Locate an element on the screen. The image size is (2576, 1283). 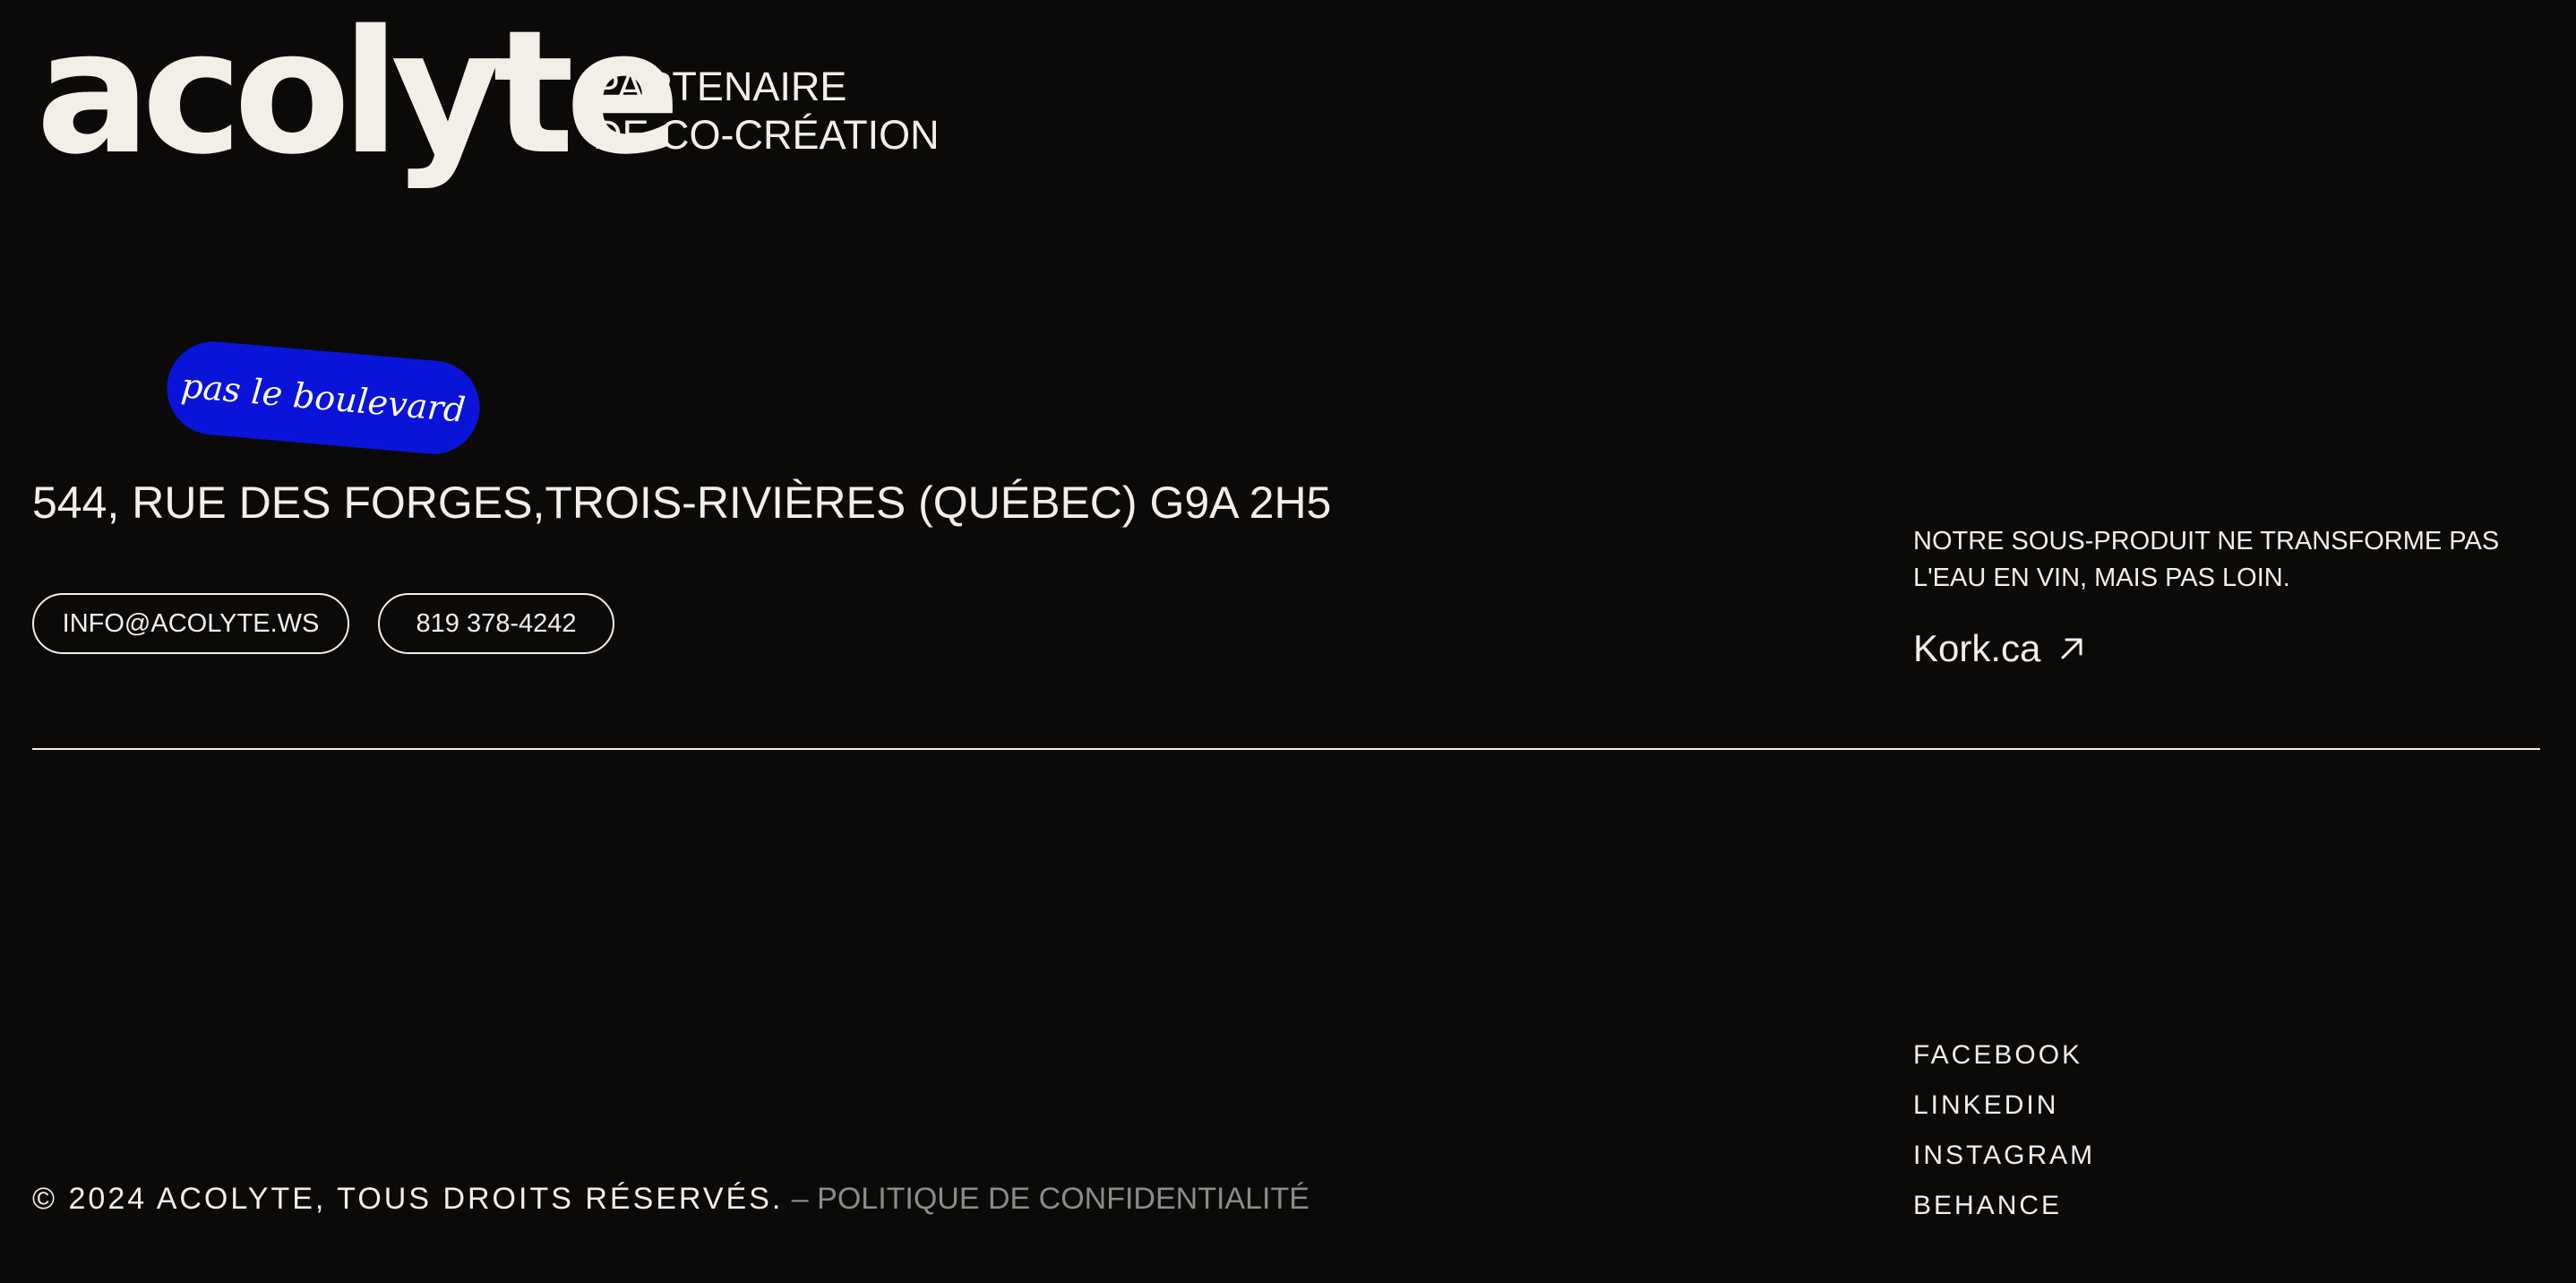
social-link-facebook: FACEBOOK is located at coordinates (2004, 1055).